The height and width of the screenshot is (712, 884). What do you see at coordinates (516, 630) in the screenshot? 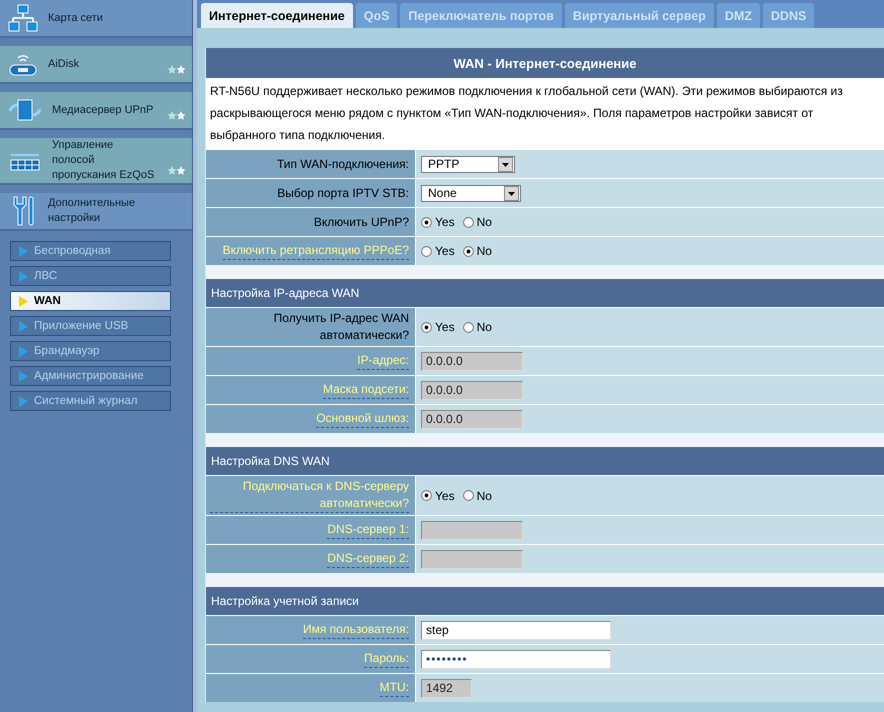
I see `input-field: step` at bounding box center [516, 630].